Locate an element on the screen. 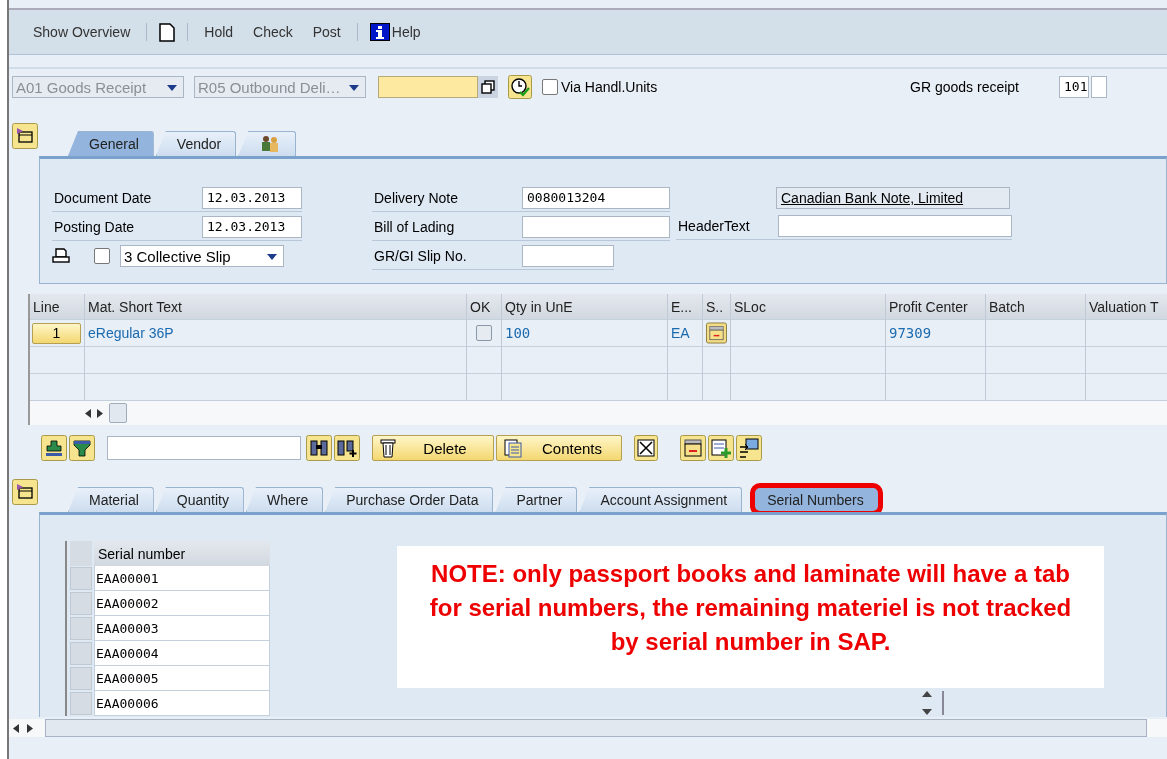 The height and width of the screenshot is (759, 1167). help-button: Help is located at coordinates (407, 32).